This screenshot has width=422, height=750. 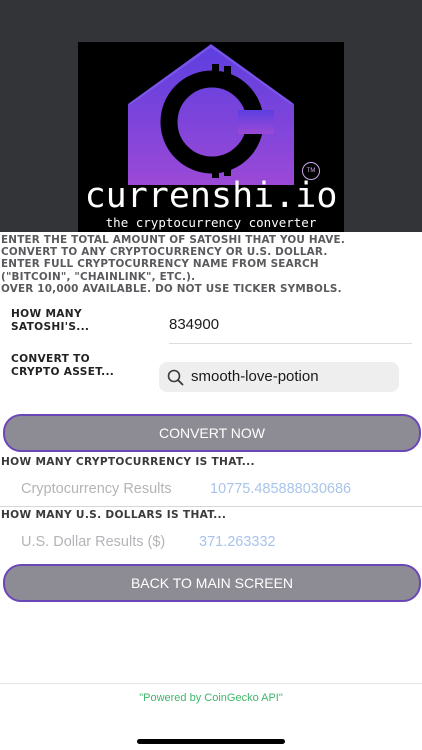 I want to click on brand-tagline: the cryptocurrency converter, so click(x=211, y=222).